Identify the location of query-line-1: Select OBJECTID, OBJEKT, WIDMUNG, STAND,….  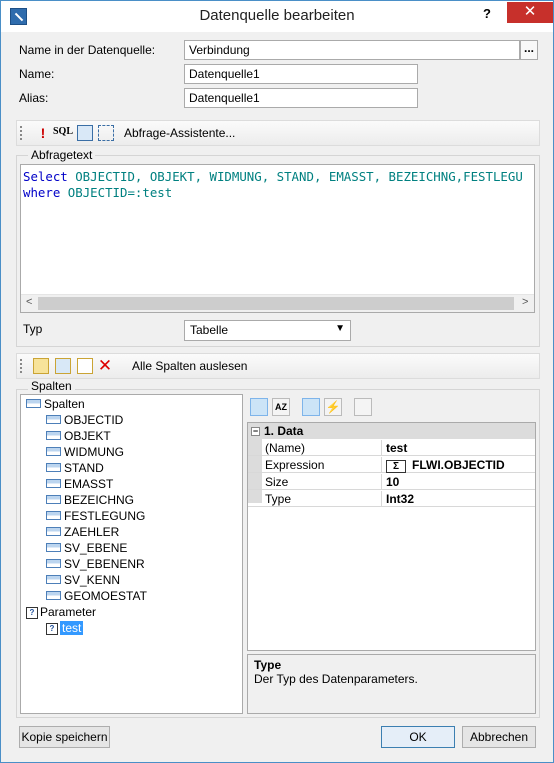
(273, 176).